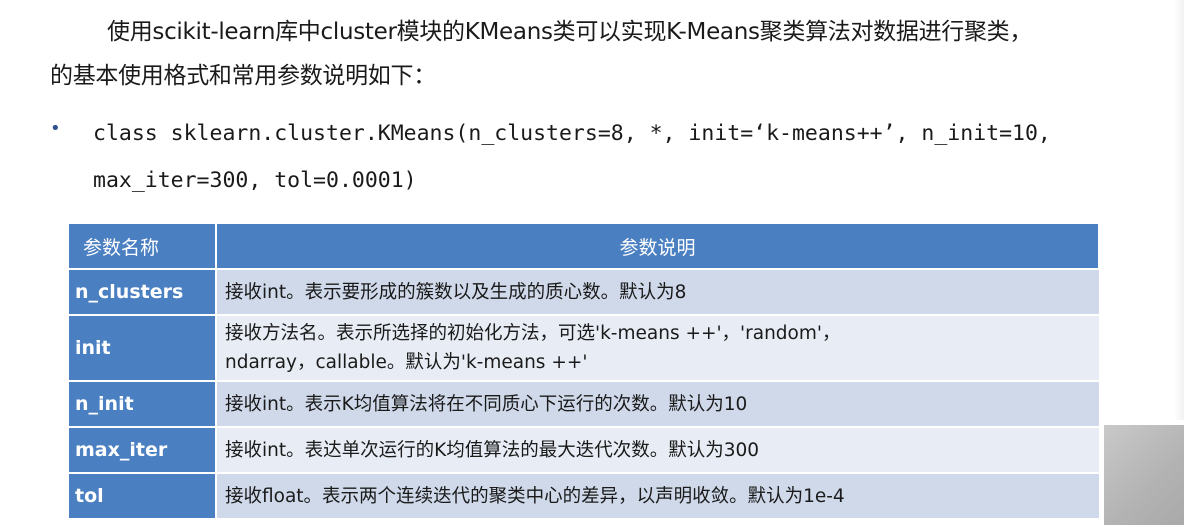 Image resolution: width=1184 pixels, height=525 pixels. What do you see at coordinates (143, 291) in the screenshot?
I see `param-name: n_clusters` at bounding box center [143, 291].